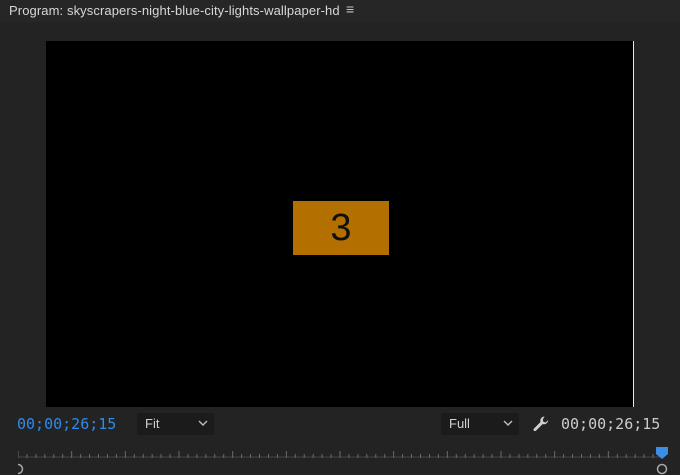 Image resolution: width=680 pixels, height=475 pixels. I want to click on zoom-level-select: Fit, so click(175, 424).